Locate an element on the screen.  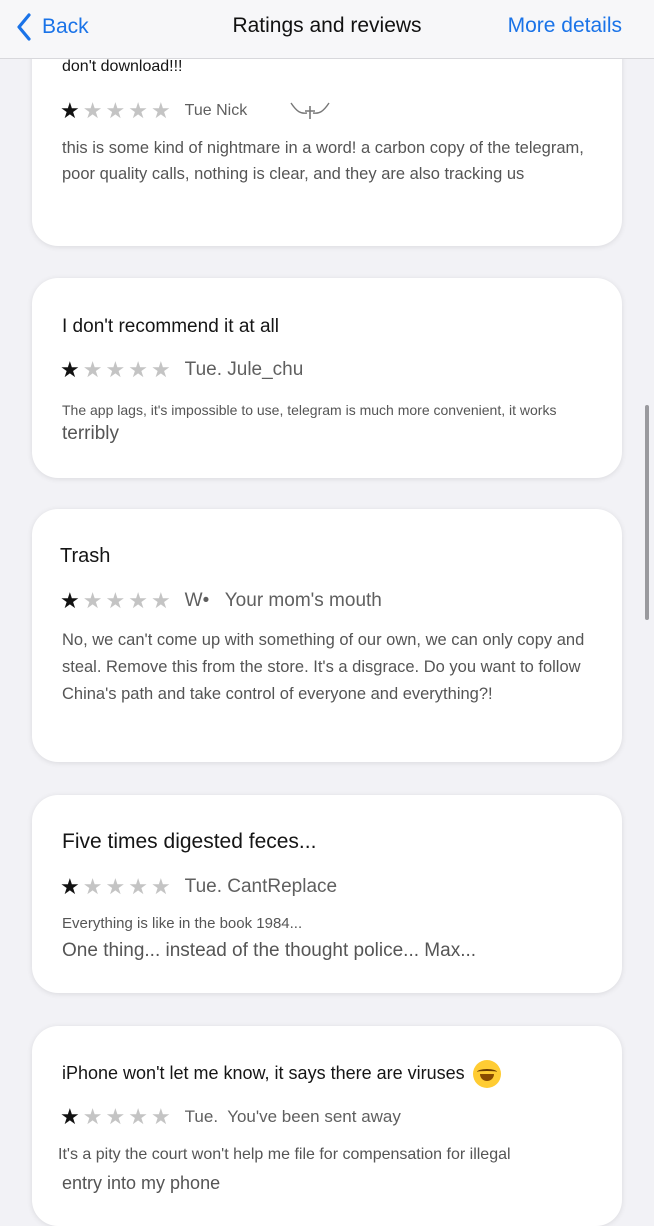
review-rating-row: ★ ★ ★ ★ ★ Tue. CantReplace is located at coordinates (198, 887).